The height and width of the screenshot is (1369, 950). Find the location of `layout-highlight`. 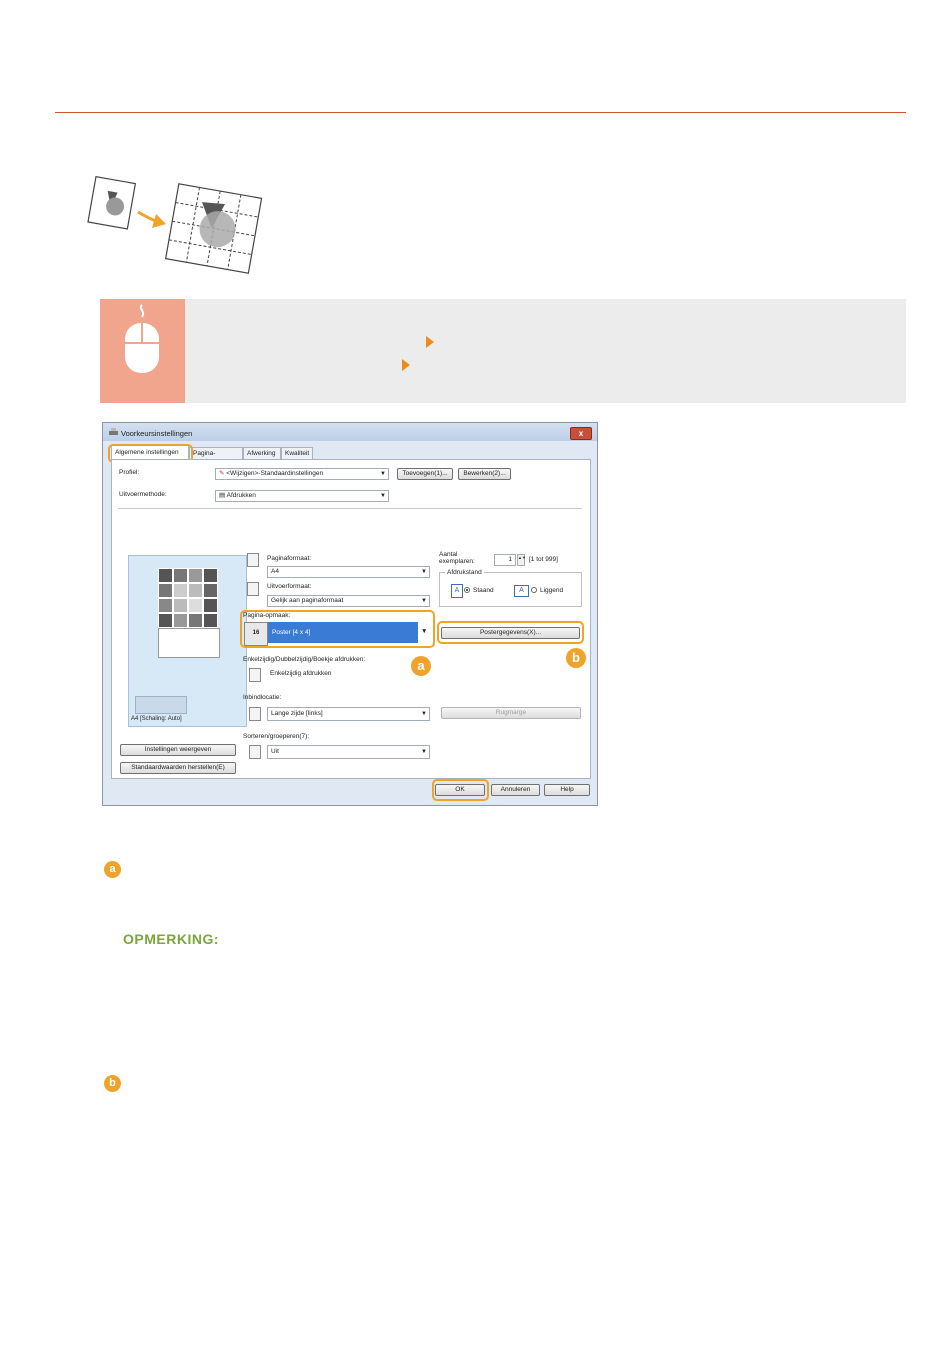

layout-highlight is located at coordinates (337, 629).